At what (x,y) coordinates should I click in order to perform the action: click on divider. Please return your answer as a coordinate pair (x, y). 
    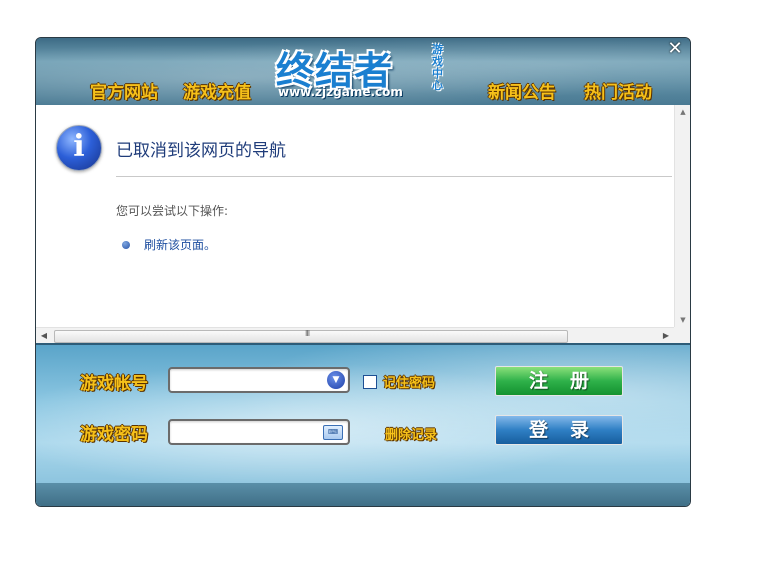
    Looking at the image, I should click on (394, 176).